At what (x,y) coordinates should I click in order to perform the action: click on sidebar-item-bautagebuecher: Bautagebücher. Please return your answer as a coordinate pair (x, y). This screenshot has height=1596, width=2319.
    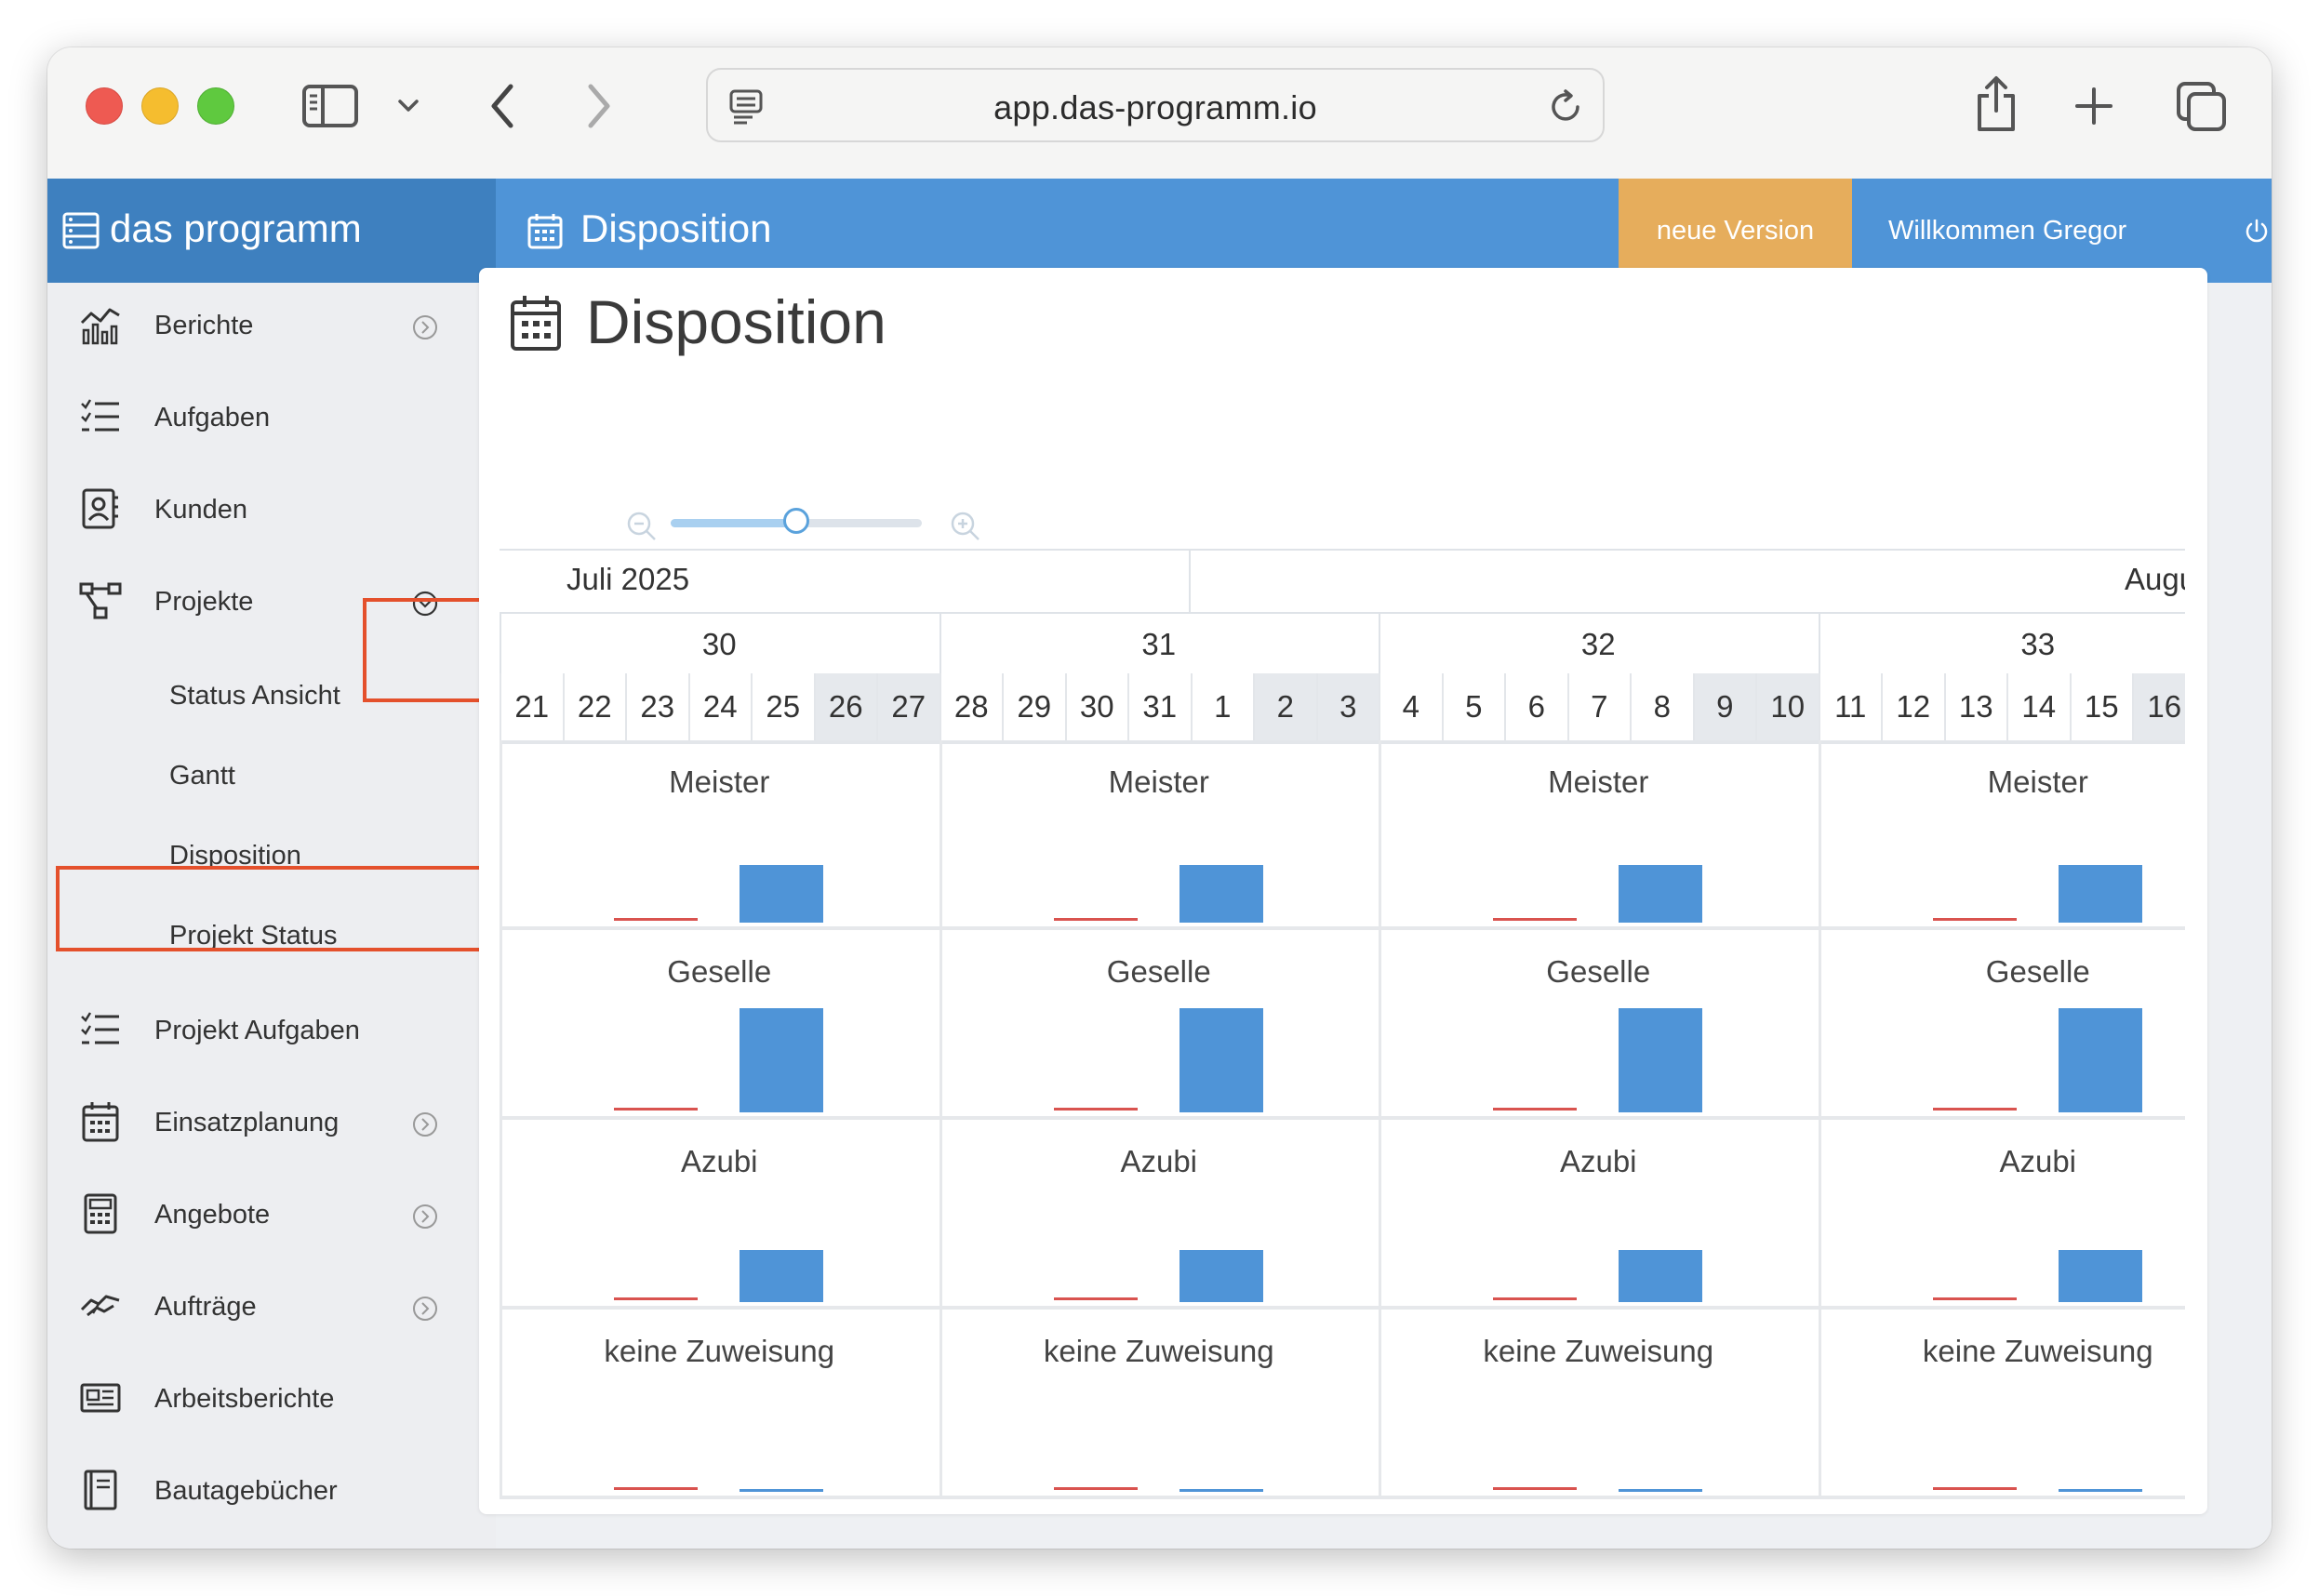
    Looking at the image, I should click on (271, 1490).